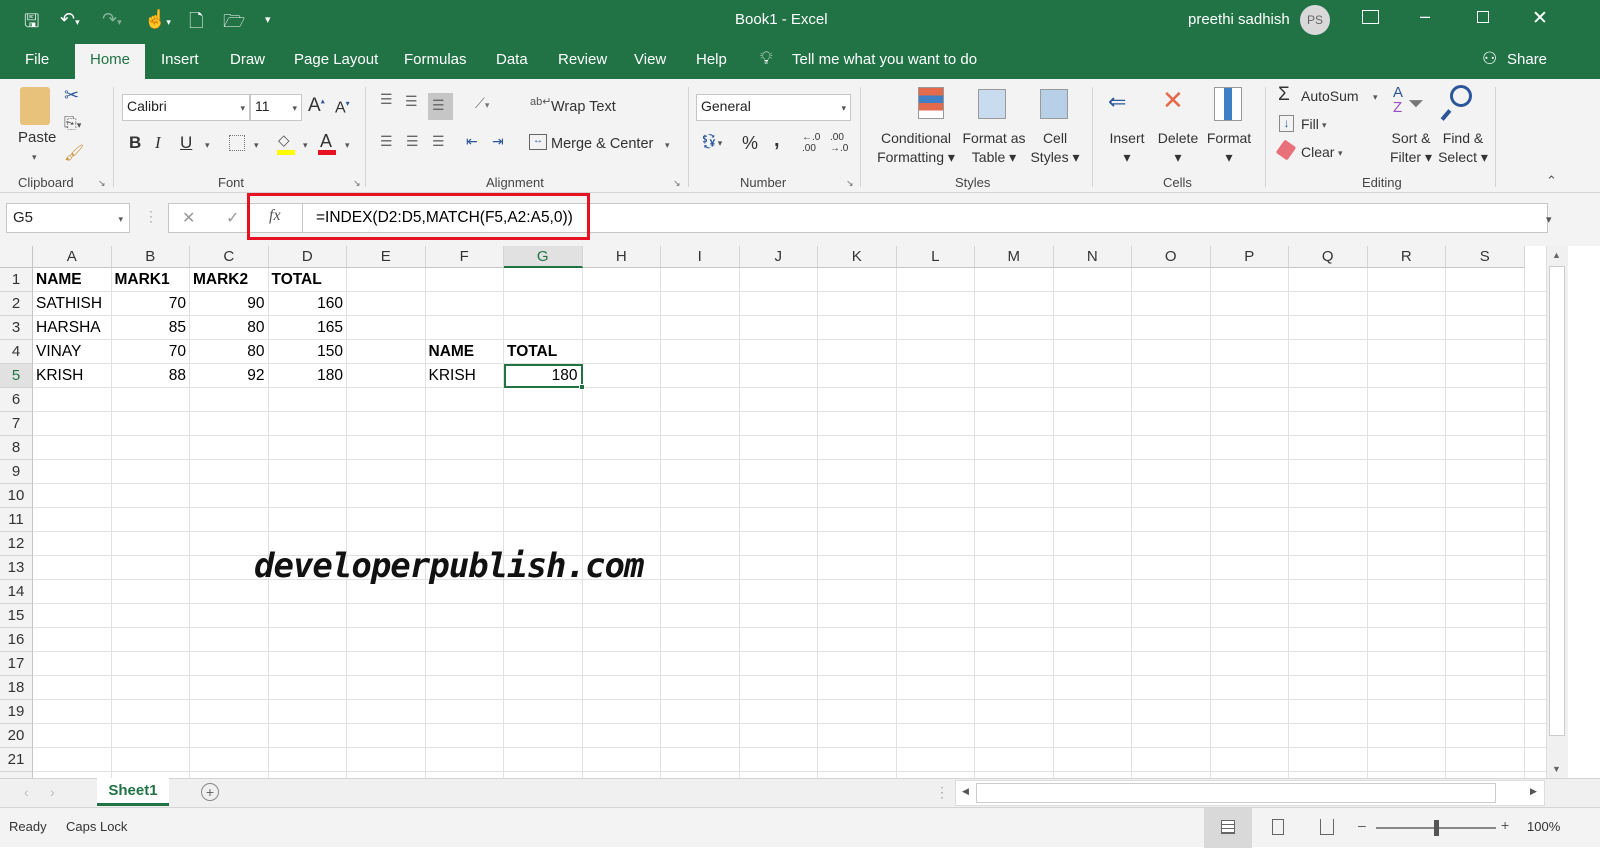 This screenshot has width=1600, height=848. What do you see at coordinates (1229, 148) in the screenshot?
I see `format-cells-button: Format ▾` at bounding box center [1229, 148].